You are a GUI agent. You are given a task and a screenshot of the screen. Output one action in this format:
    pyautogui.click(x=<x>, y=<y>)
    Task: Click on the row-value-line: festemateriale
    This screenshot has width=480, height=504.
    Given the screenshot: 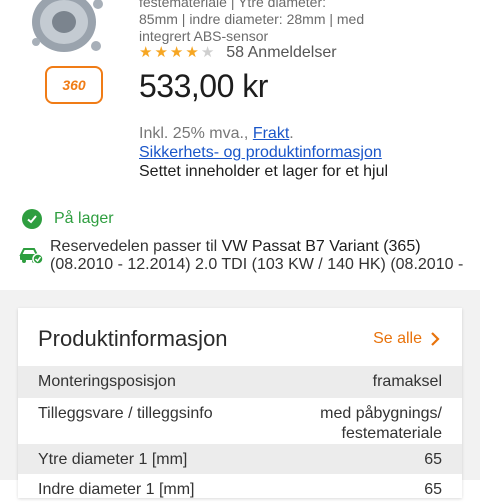 What is the action you would take?
    pyautogui.click(x=392, y=433)
    